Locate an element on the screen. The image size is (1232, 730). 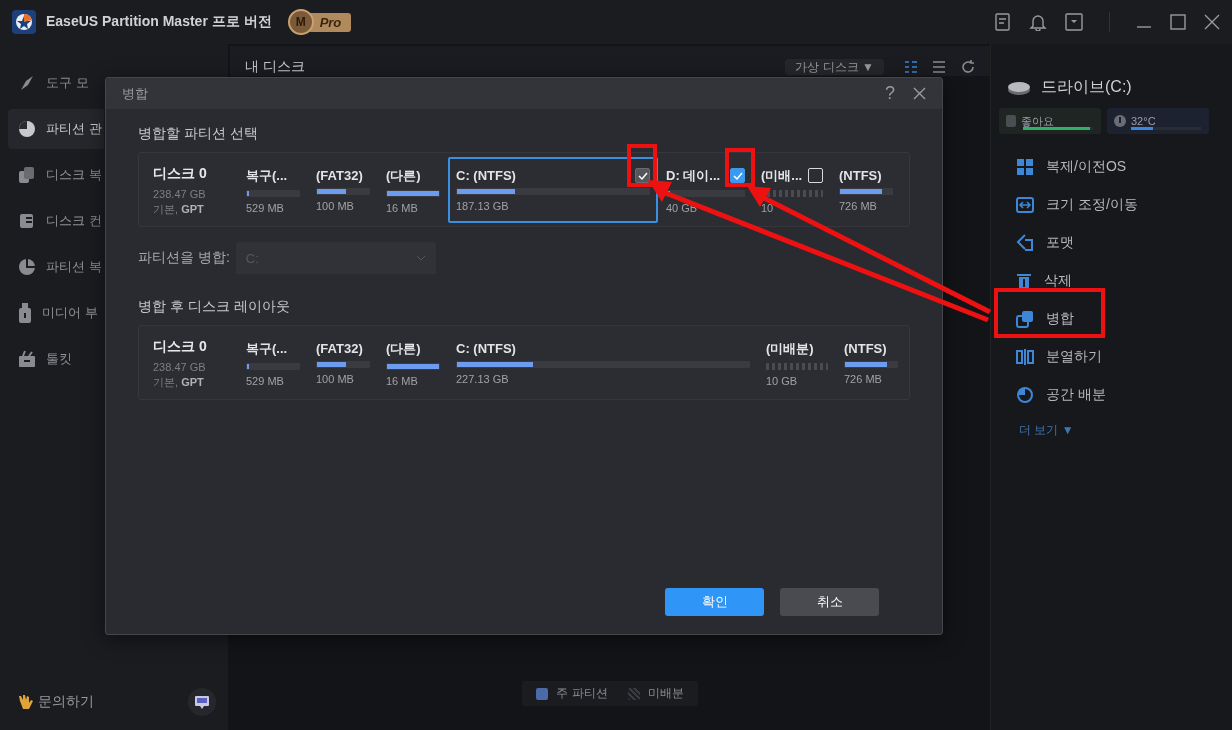
grid-view-icon is located at coordinates (911, 67).